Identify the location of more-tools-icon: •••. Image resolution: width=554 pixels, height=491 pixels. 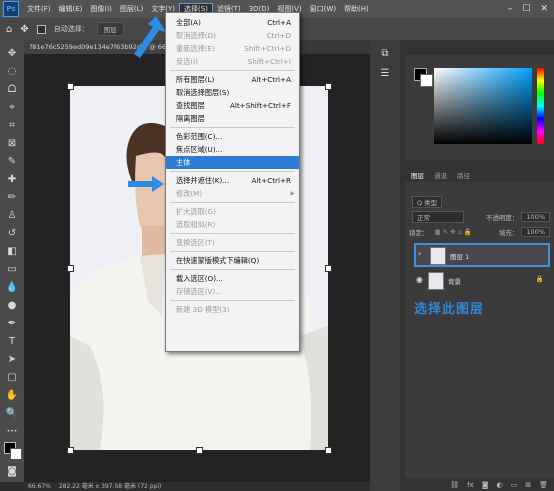
(12, 432).